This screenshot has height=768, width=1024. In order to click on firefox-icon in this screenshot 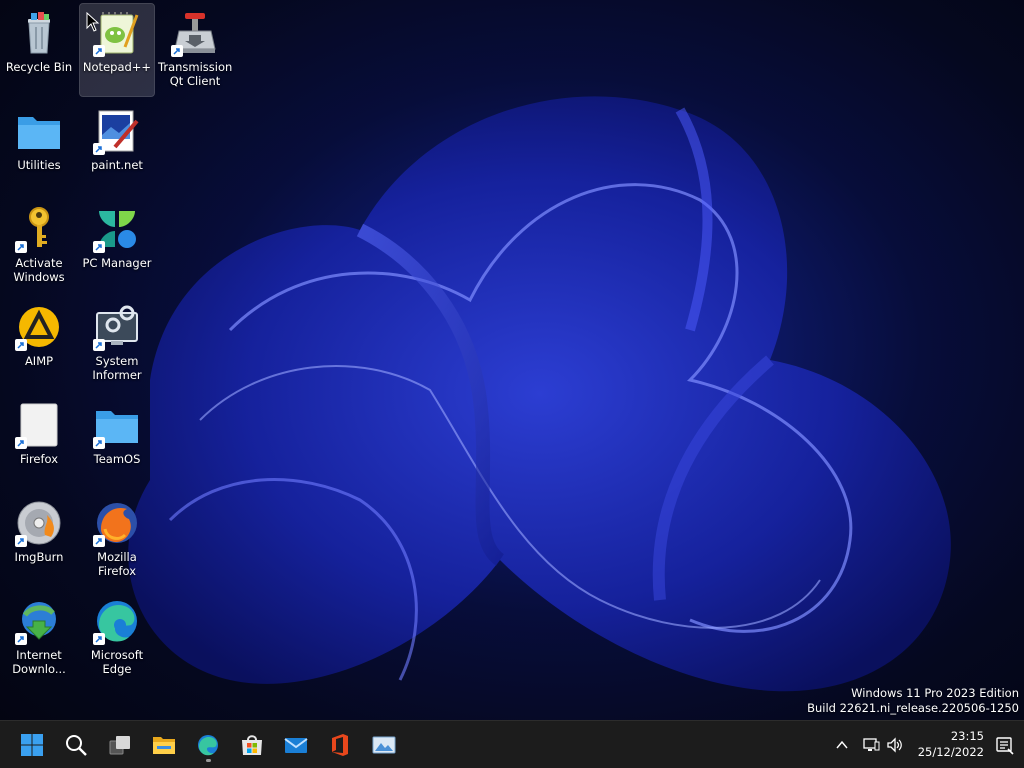, I will do `click(117, 523)`.